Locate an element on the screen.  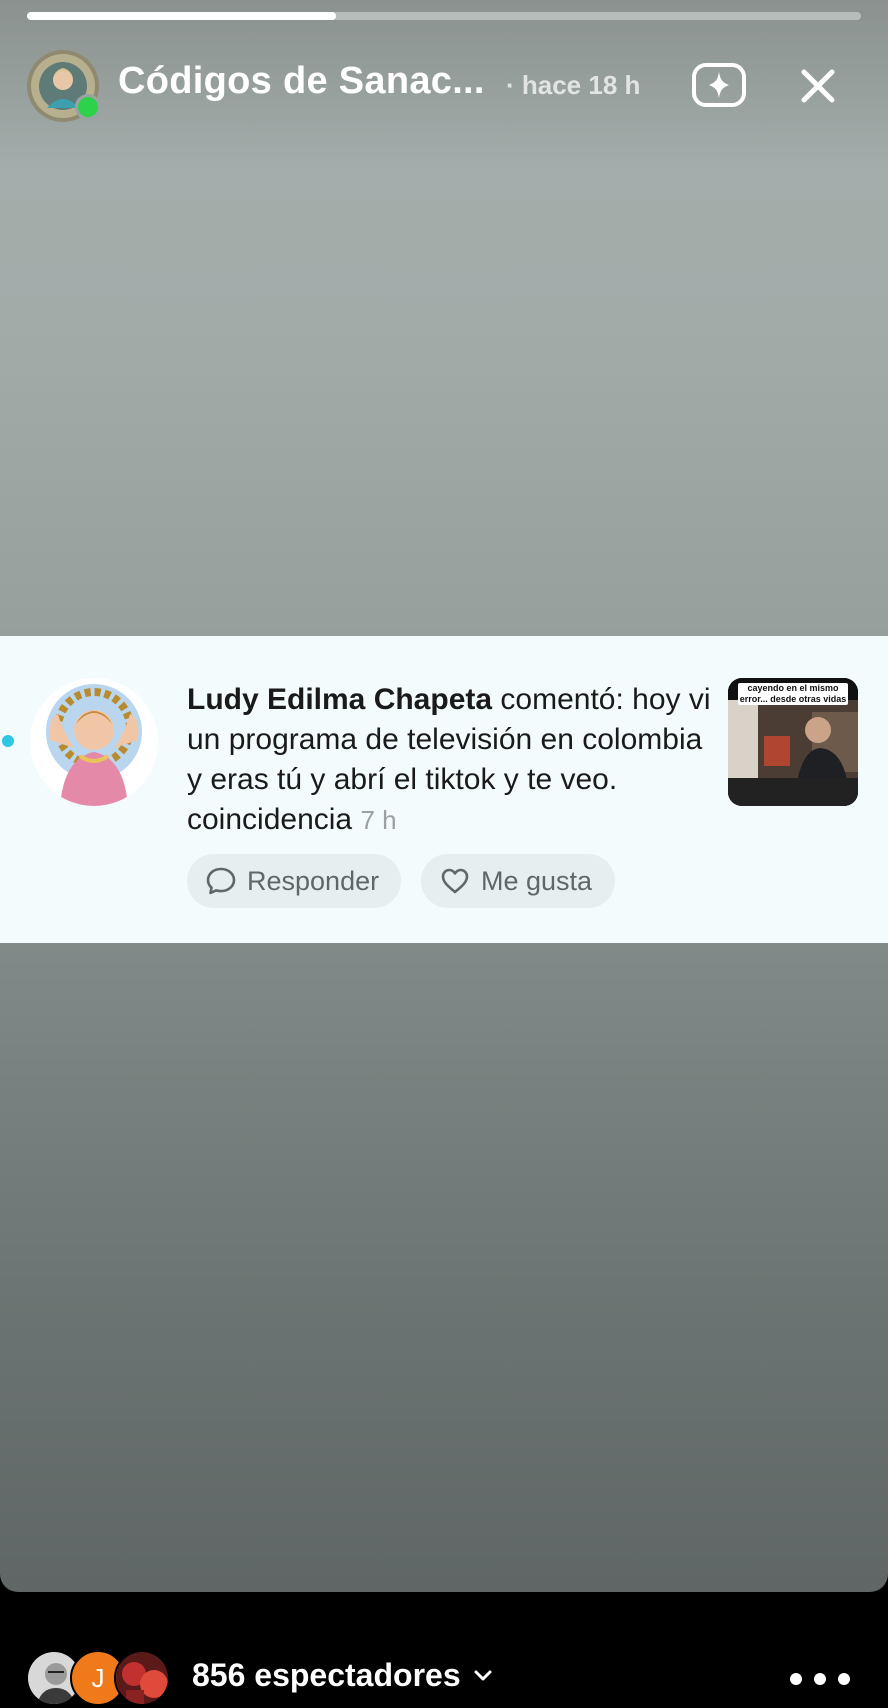
reply-button: Responder is located at coordinates (294, 881).